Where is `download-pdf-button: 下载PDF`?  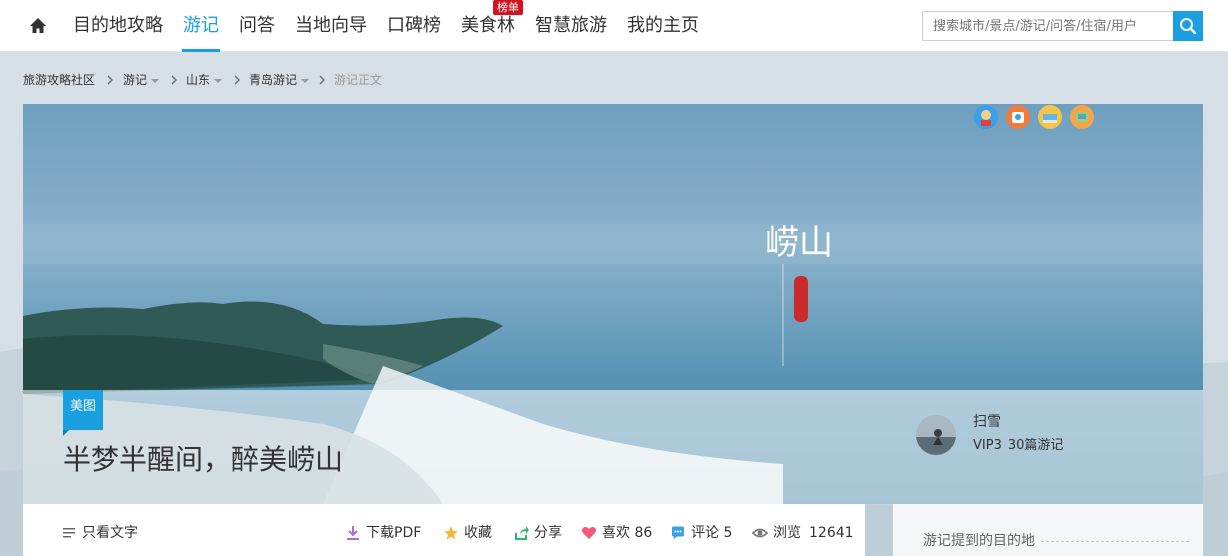
download-pdf-button: 下载PDF is located at coordinates (383, 533).